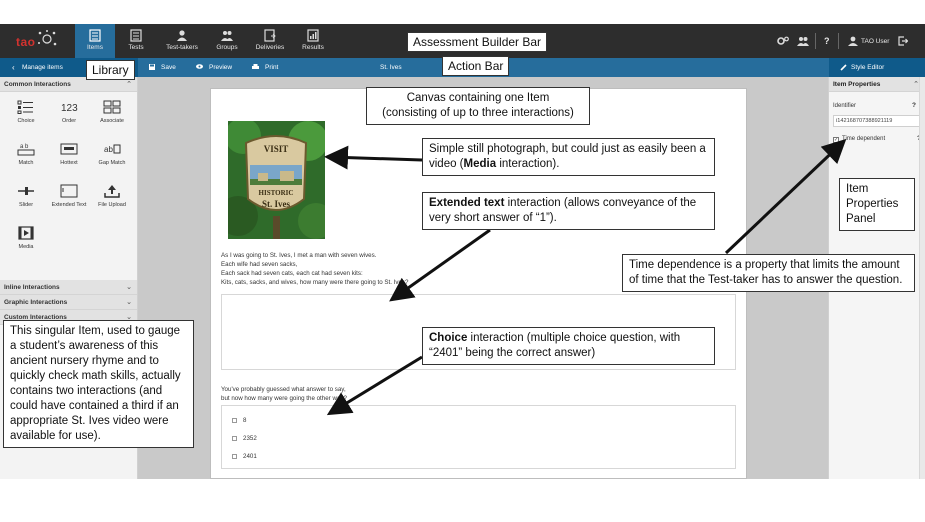 This screenshot has width=925, height=522. I want to click on graphic-interactions-header: Graphic Interactions ⌄, so click(68, 302).